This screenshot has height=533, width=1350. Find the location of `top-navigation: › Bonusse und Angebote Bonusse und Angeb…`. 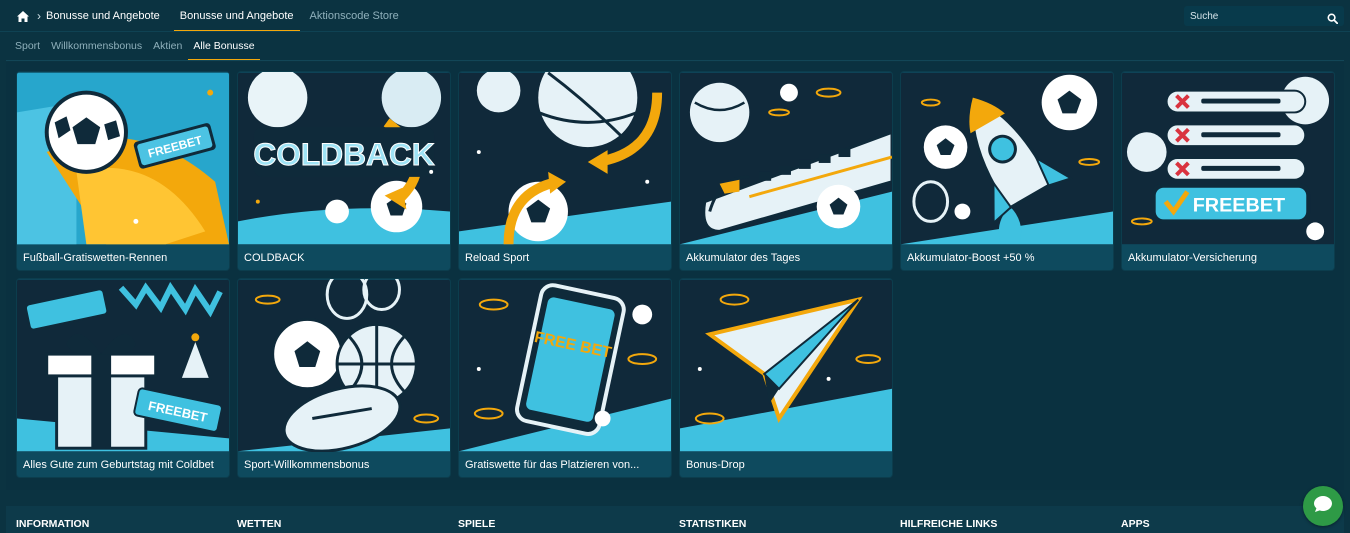

top-navigation: › Bonusse und Angebote Bonusse und Angeb… is located at coordinates (675, 17).